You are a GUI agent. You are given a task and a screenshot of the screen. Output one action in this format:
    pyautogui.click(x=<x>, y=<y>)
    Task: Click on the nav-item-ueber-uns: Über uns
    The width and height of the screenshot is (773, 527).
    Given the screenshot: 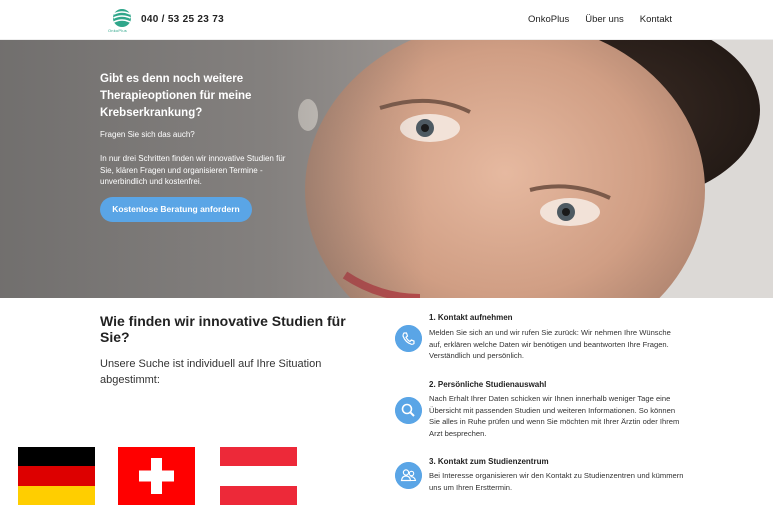 What is the action you would take?
    pyautogui.click(x=604, y=19)
    